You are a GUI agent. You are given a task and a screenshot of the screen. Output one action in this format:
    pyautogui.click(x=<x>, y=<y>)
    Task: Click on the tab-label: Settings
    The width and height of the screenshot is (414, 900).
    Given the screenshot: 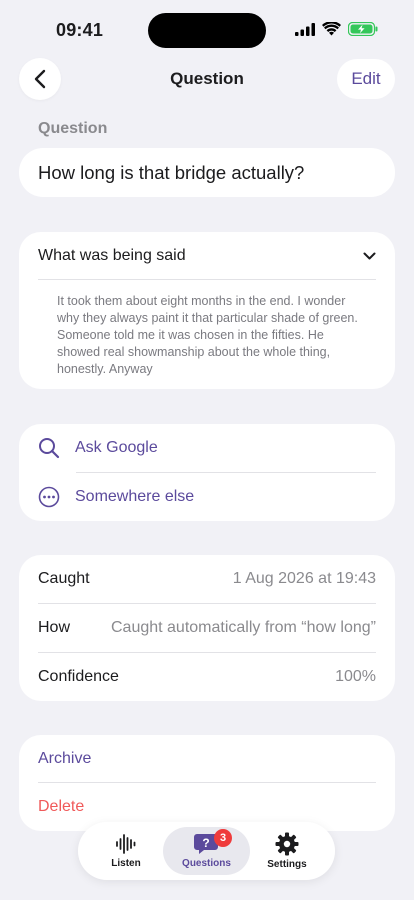 What is the action you would take?
    pyautogui.click(x=287, y=864)
    